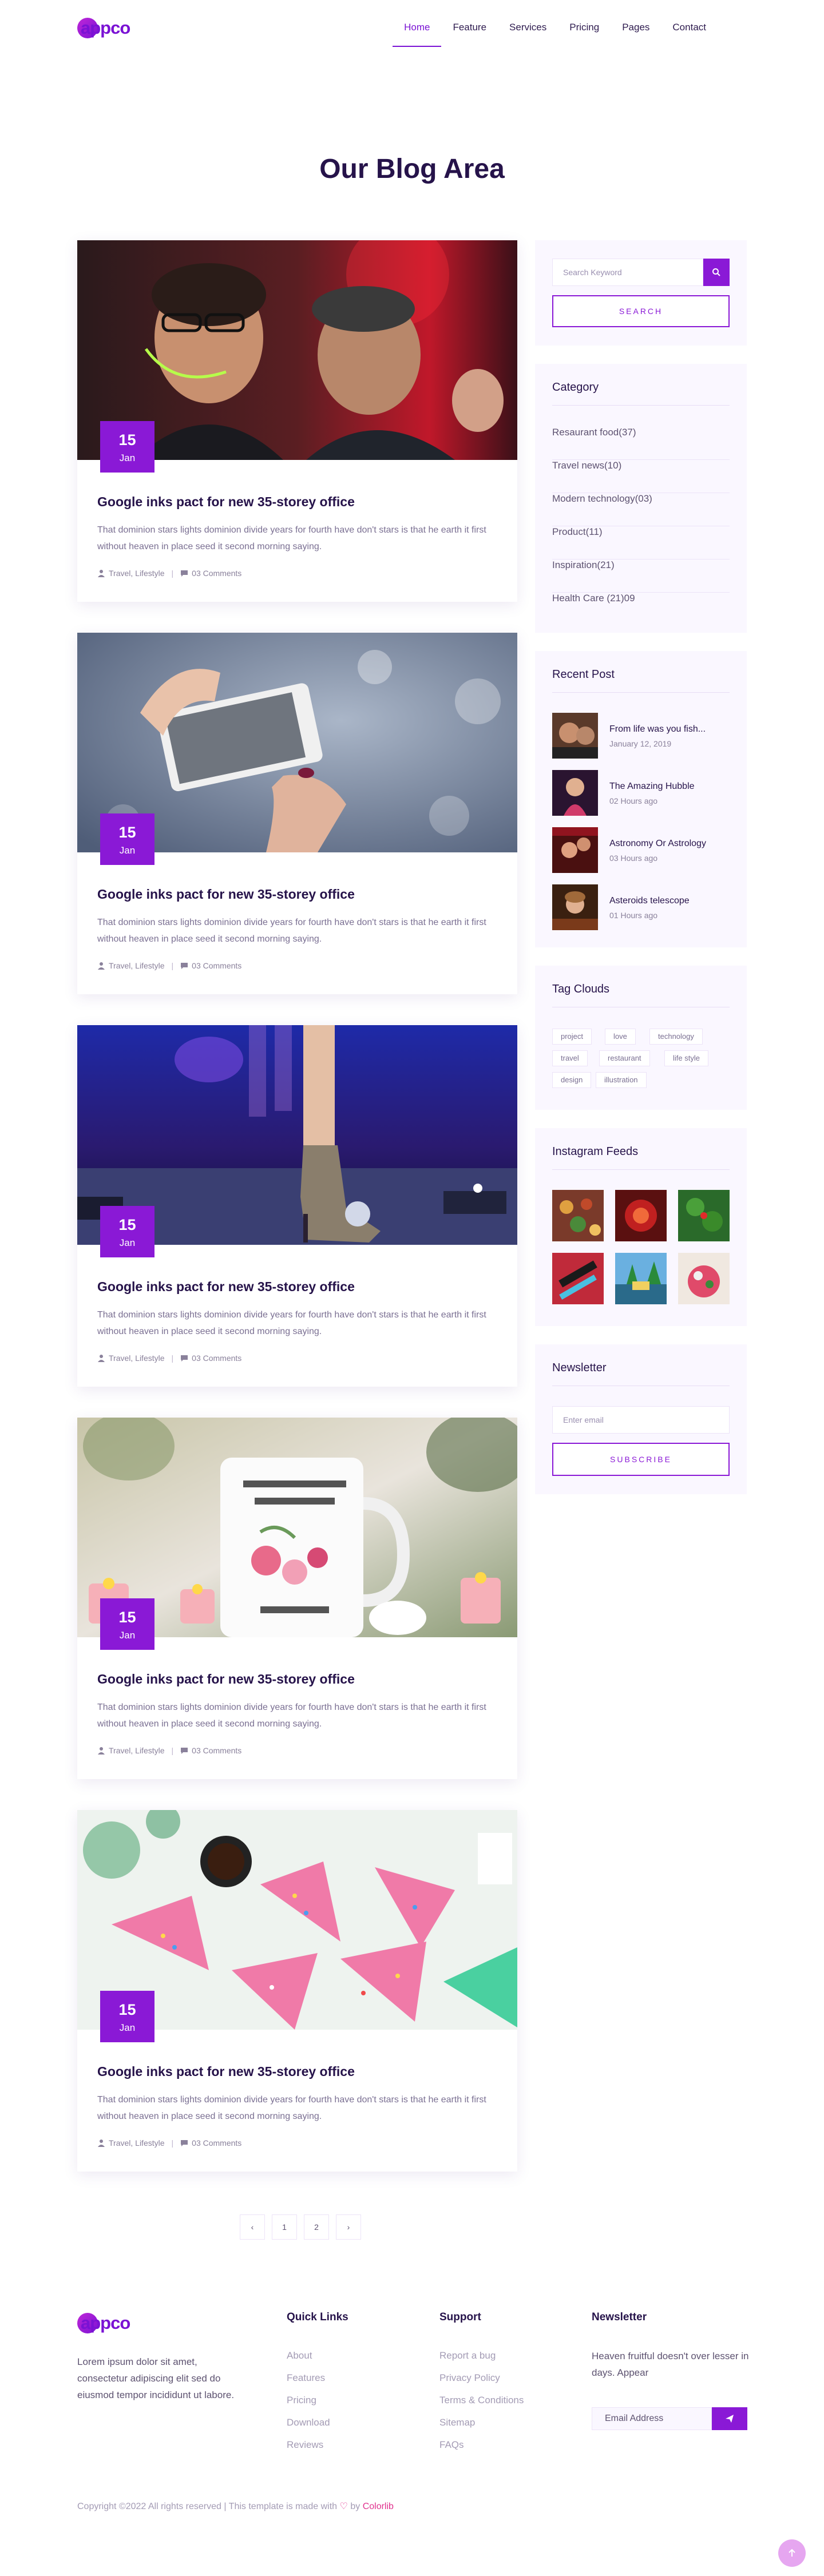  Describe the element at coordinates (716, 272) in the screenshot. I see `search-icon-button` at that location.